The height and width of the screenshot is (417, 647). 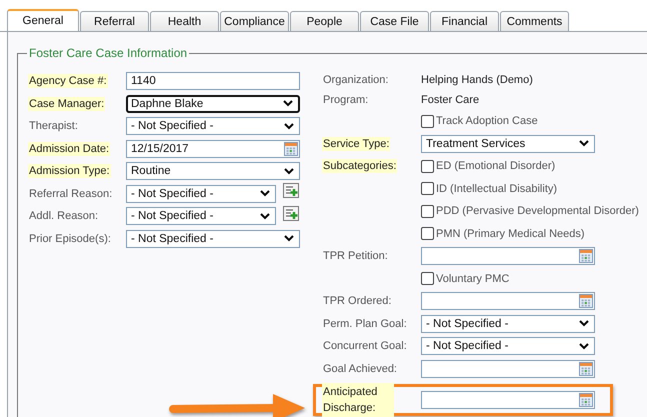 What do you see at coordinates (360, 369) in the screenshot?
I see `field-label: Goal Achieved:` at bounding box center [360, 369].